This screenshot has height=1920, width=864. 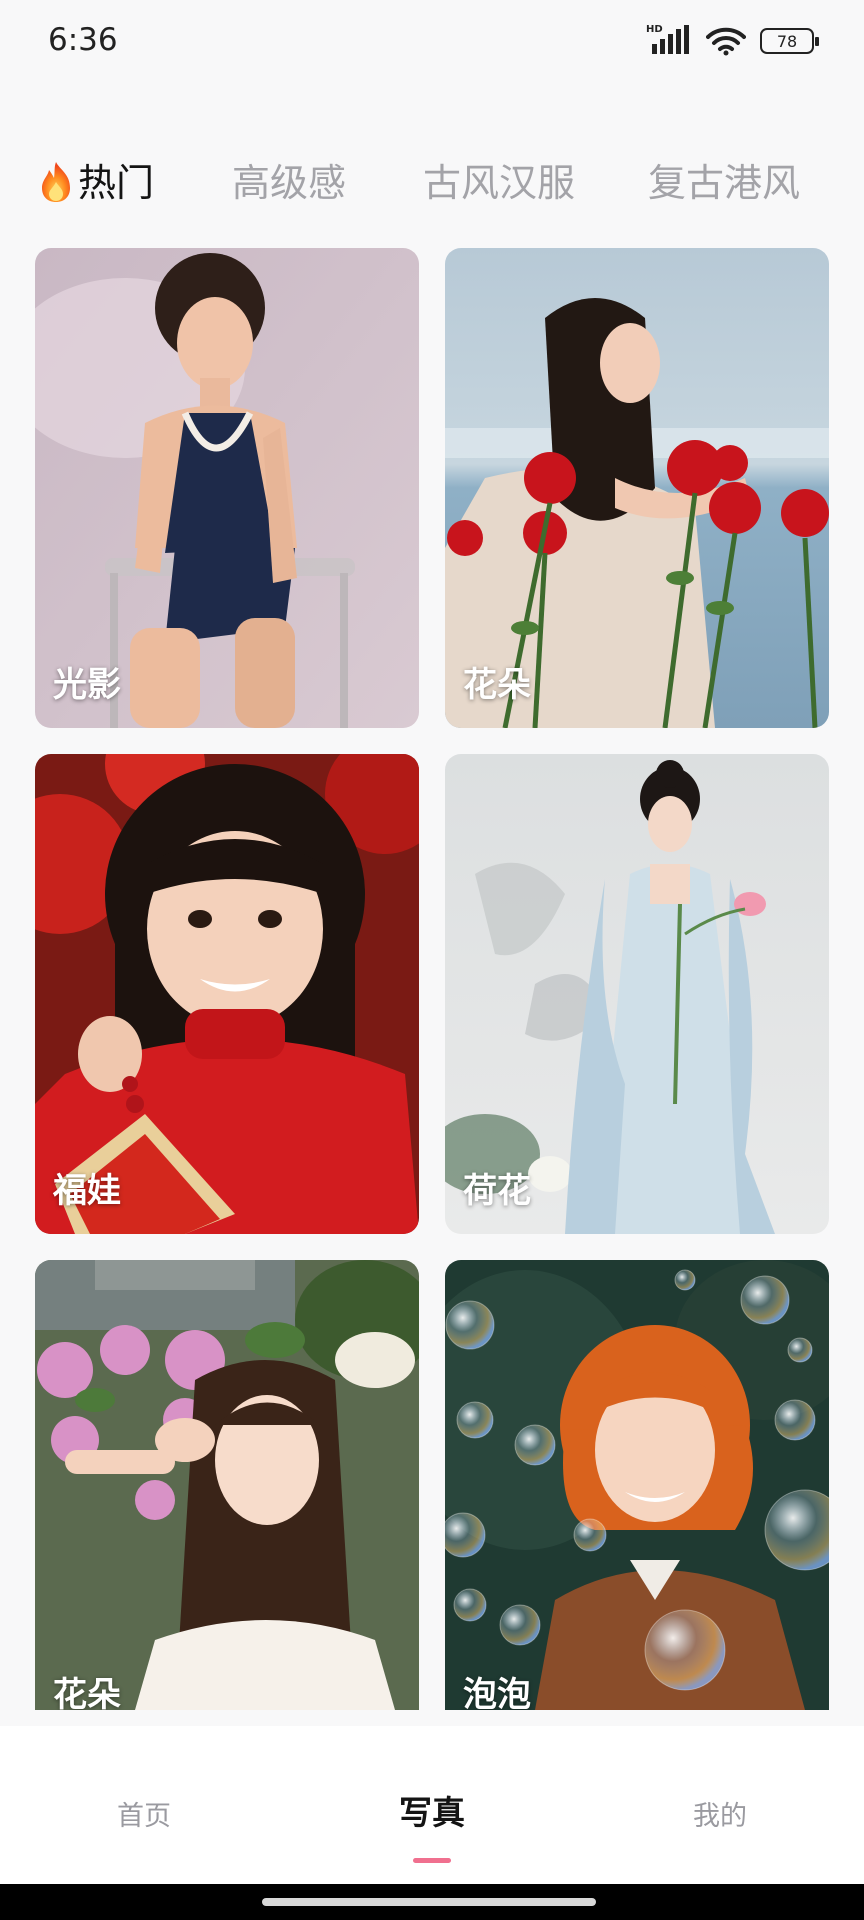 I want to click on card-title: 荷花, so click(x=497, y=1191).